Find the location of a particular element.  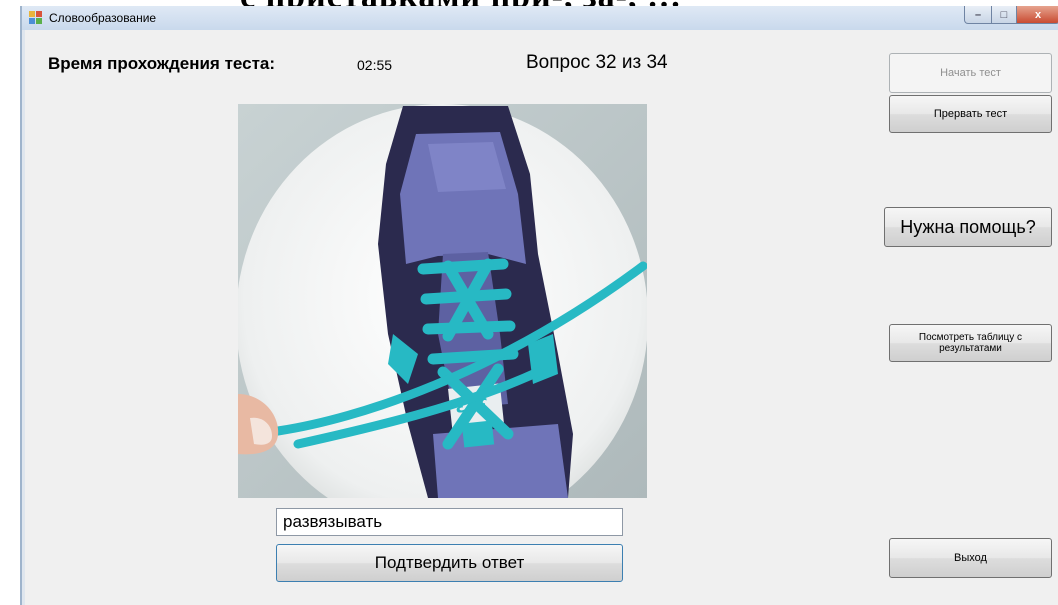

maximize-button: □ is located at coordinates (1004, 15).